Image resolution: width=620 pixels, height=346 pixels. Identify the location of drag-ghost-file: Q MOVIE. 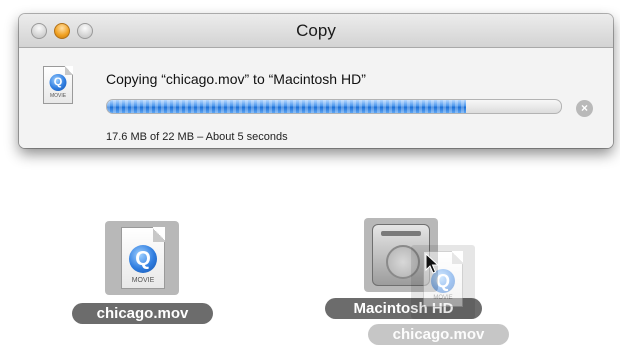
(443, 282).